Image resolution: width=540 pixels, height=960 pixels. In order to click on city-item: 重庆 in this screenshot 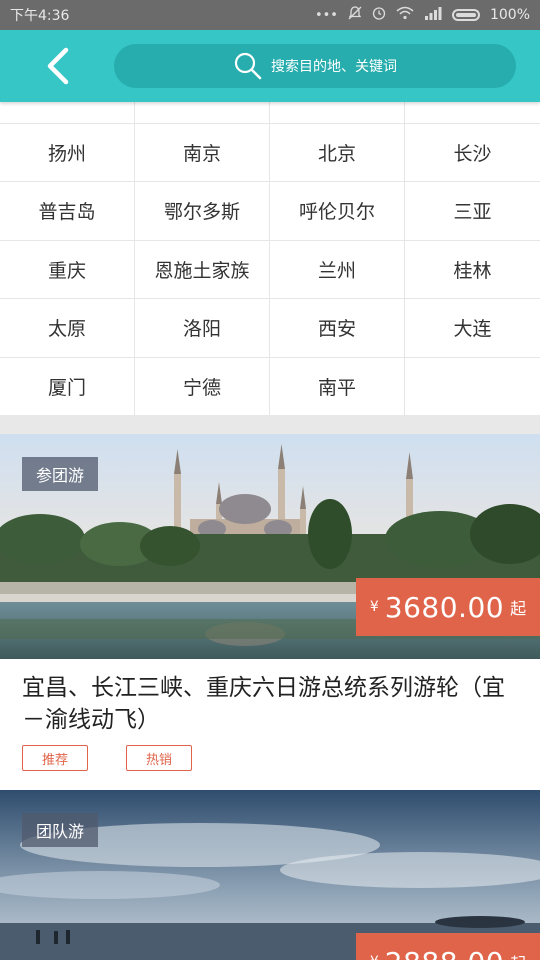, I will do `click(67, 269)`.